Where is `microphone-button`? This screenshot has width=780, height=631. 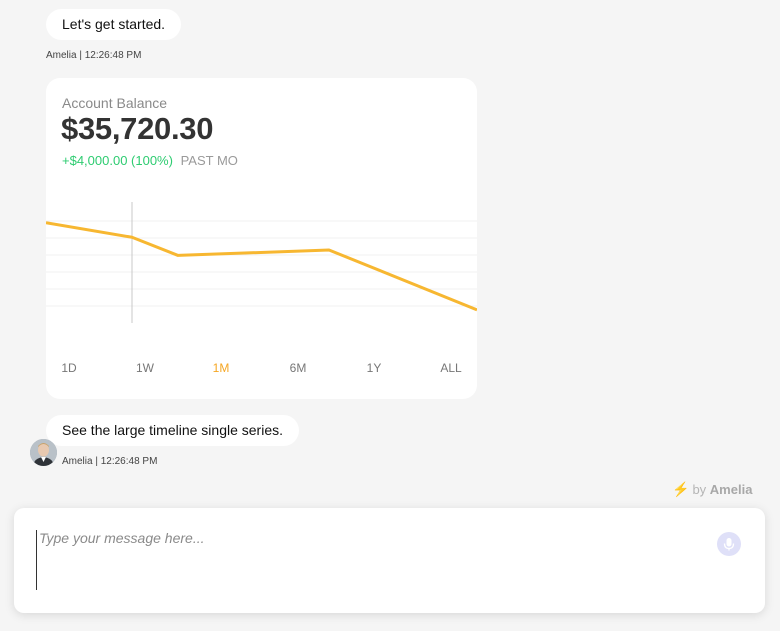
microphone-button is located at coordinates (729, 544).